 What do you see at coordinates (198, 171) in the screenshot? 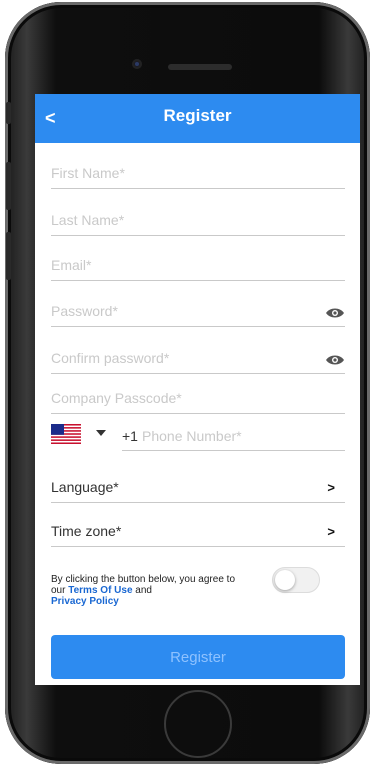
I see `first-name-field: First Name*` at bounding box center [198, 171].